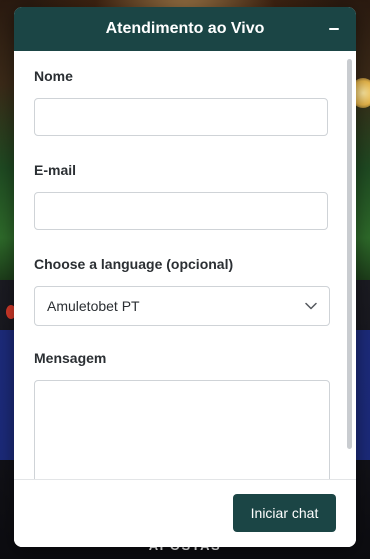 The image size is (370, 559). I want to click on name-field, so click(181, 117).